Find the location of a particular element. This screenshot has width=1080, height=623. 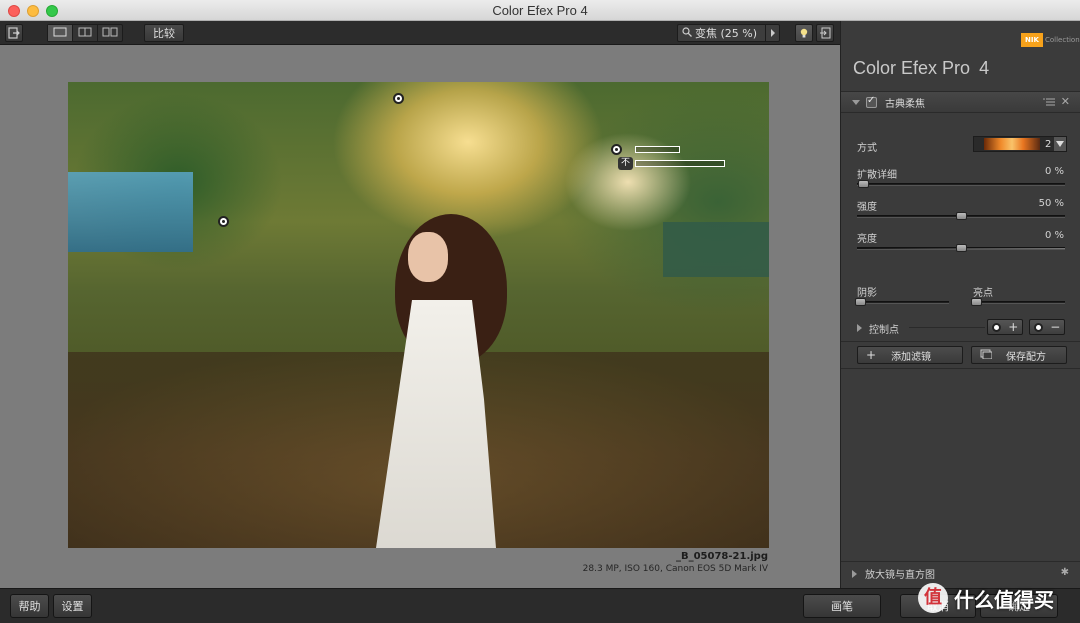

zoom-label: 变焦 (25 %) is located at coordinates (726, 33).